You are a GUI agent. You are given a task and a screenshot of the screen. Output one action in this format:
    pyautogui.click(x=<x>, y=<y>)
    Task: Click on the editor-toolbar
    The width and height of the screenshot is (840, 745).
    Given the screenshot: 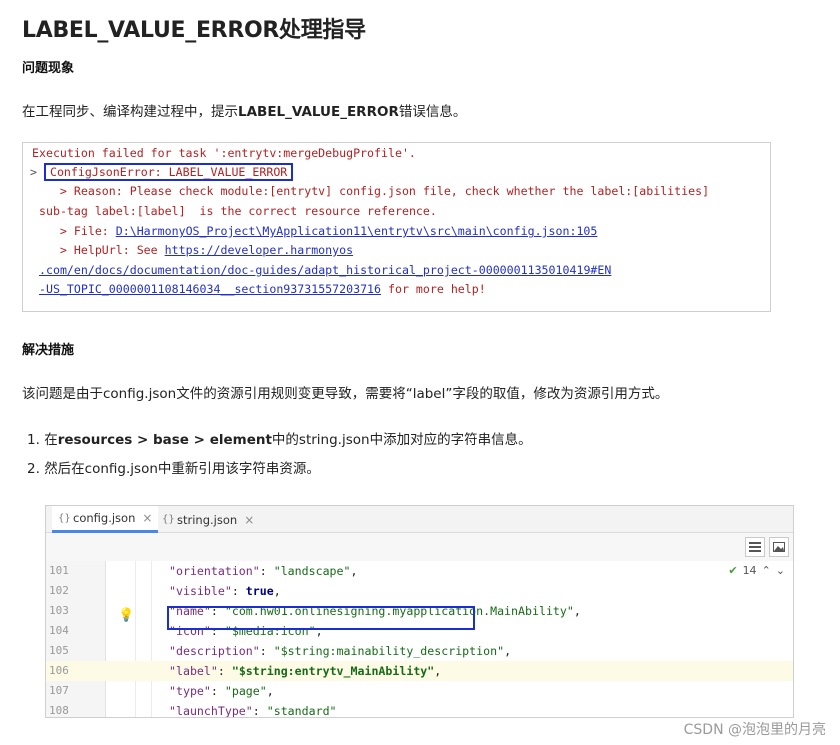 What is the action you would take?
    pyautogui.click(x=419, y=547)
    